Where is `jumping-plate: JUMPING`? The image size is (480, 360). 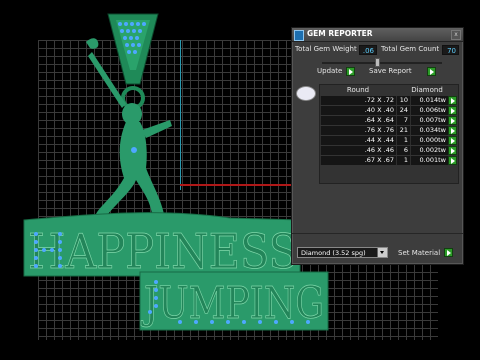
jumping-plate: JUMPING is located at coordinates (234, 301).